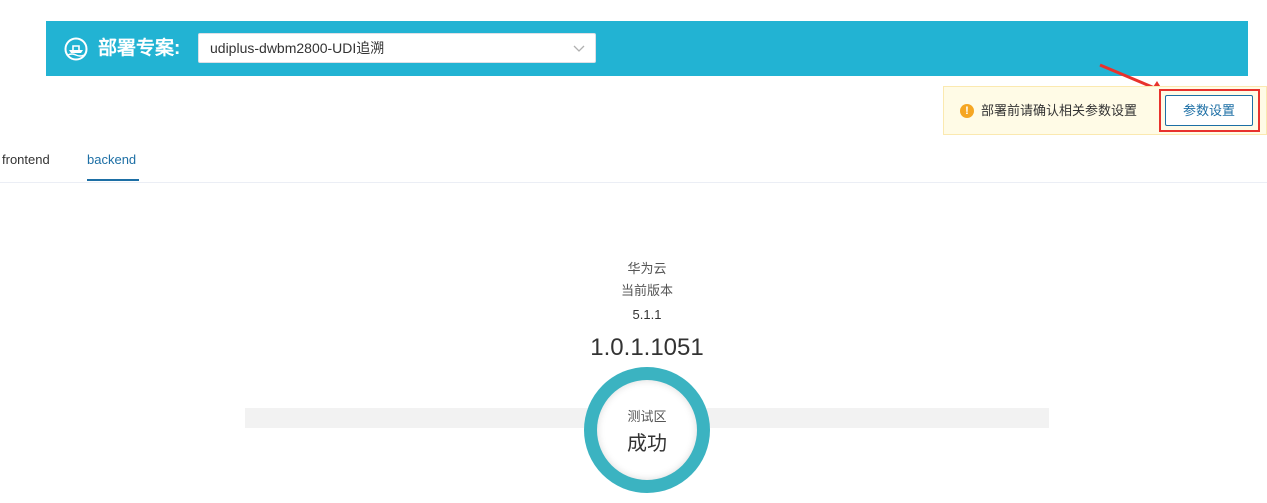 Image resolution: width=1267 pixels, height=503 pixels. Describe the element at coordinates (1059, 110) in the screenshot. I see `notice-text: 部署前请确认相关参数设置` at that location.